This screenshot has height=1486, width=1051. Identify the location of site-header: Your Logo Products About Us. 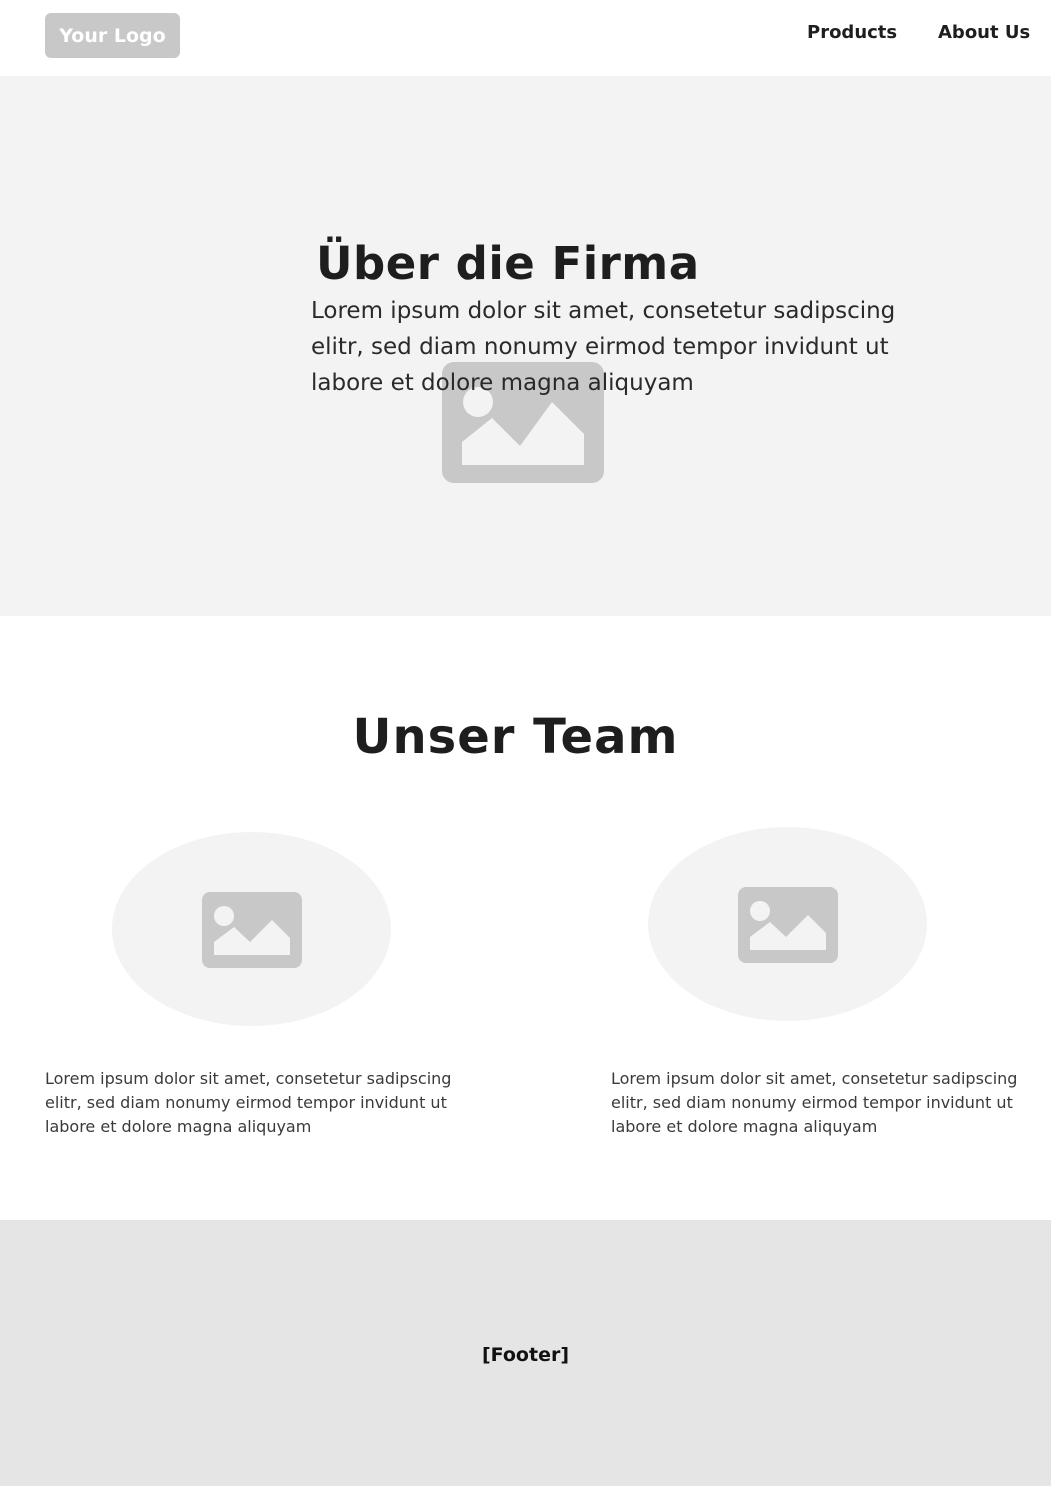
(525, 38).